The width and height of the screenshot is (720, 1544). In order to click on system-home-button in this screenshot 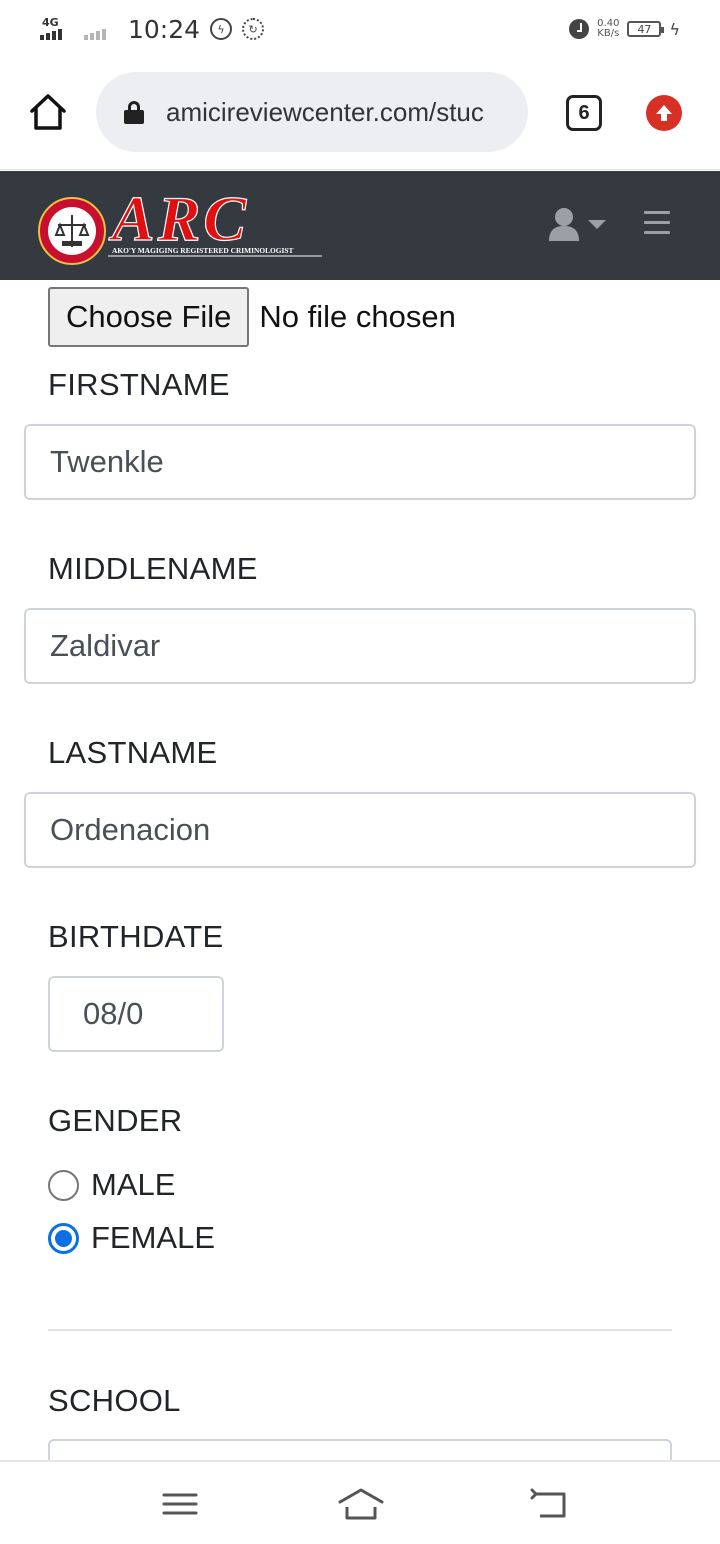, I will do `click(361, 1504)`.